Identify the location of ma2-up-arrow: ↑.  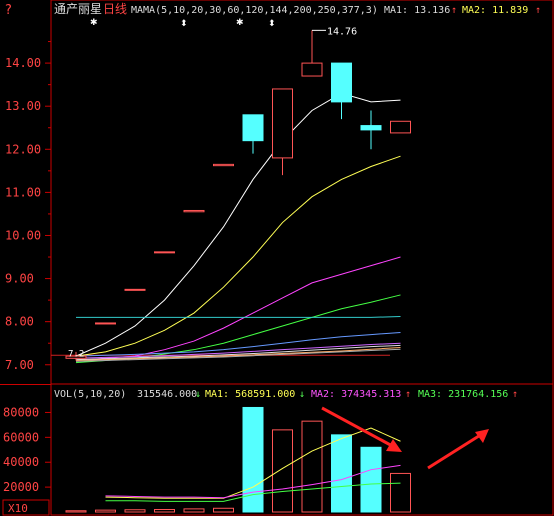
(538, 10).